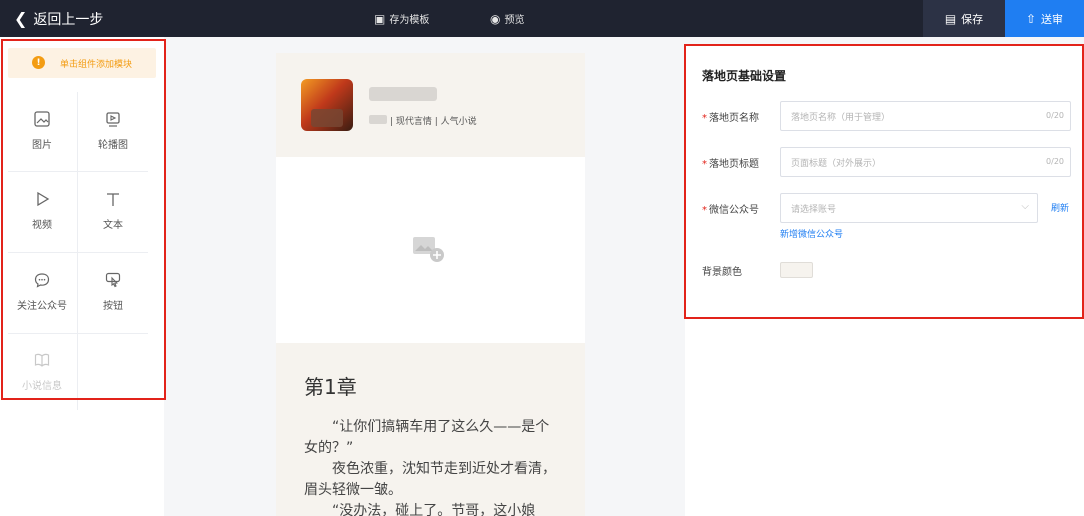 The height and width of the screenshot is (516, 1084). I want to click on settings-title: 落地页基础设置, so click(744, 76).